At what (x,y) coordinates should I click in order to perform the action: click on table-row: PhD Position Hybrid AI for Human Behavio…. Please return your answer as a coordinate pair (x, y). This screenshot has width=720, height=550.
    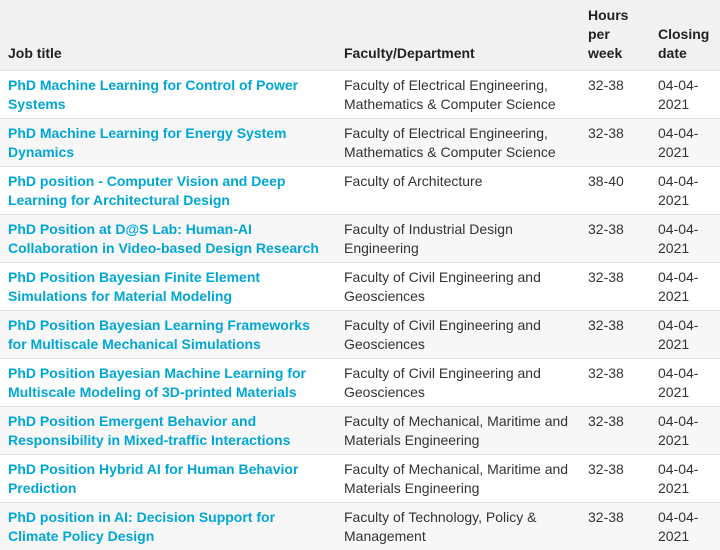
    Looking at the image, I should click on (360, 479).